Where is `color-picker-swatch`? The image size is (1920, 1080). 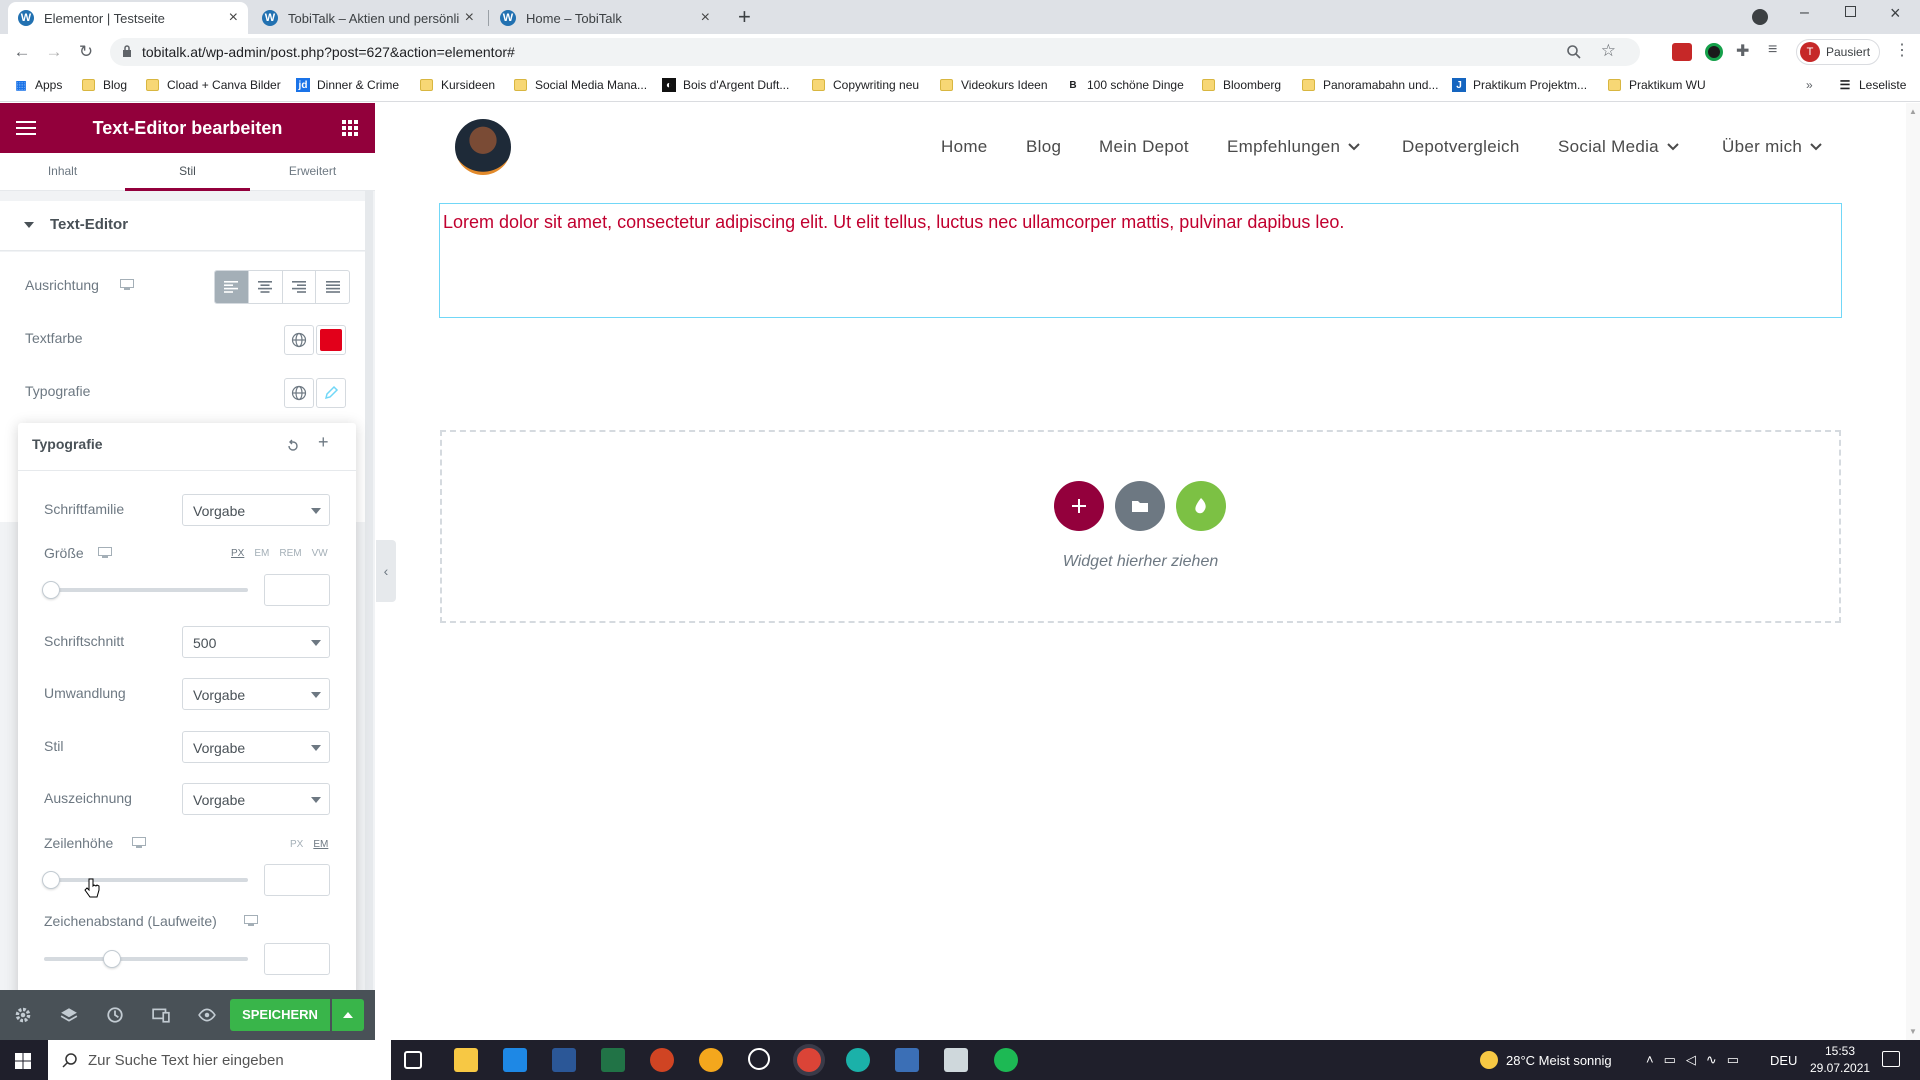
color-picker-swatch is located at coordinates (331, 340).